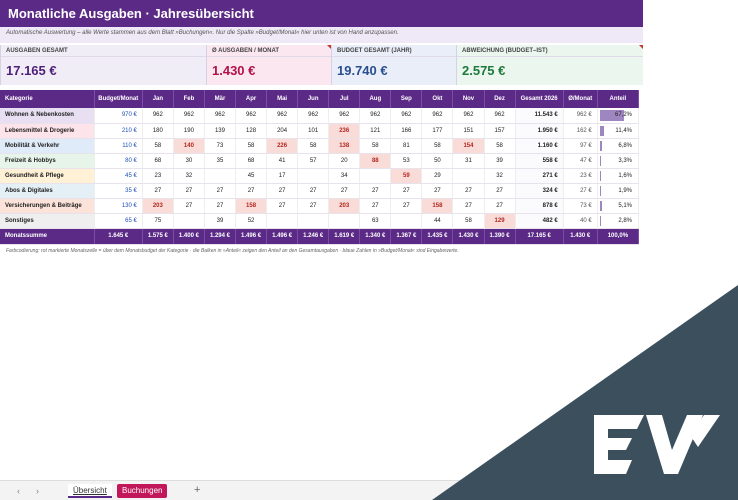  I want to click on category-cell: Mobilität & Verkehr, so click(47, 146).